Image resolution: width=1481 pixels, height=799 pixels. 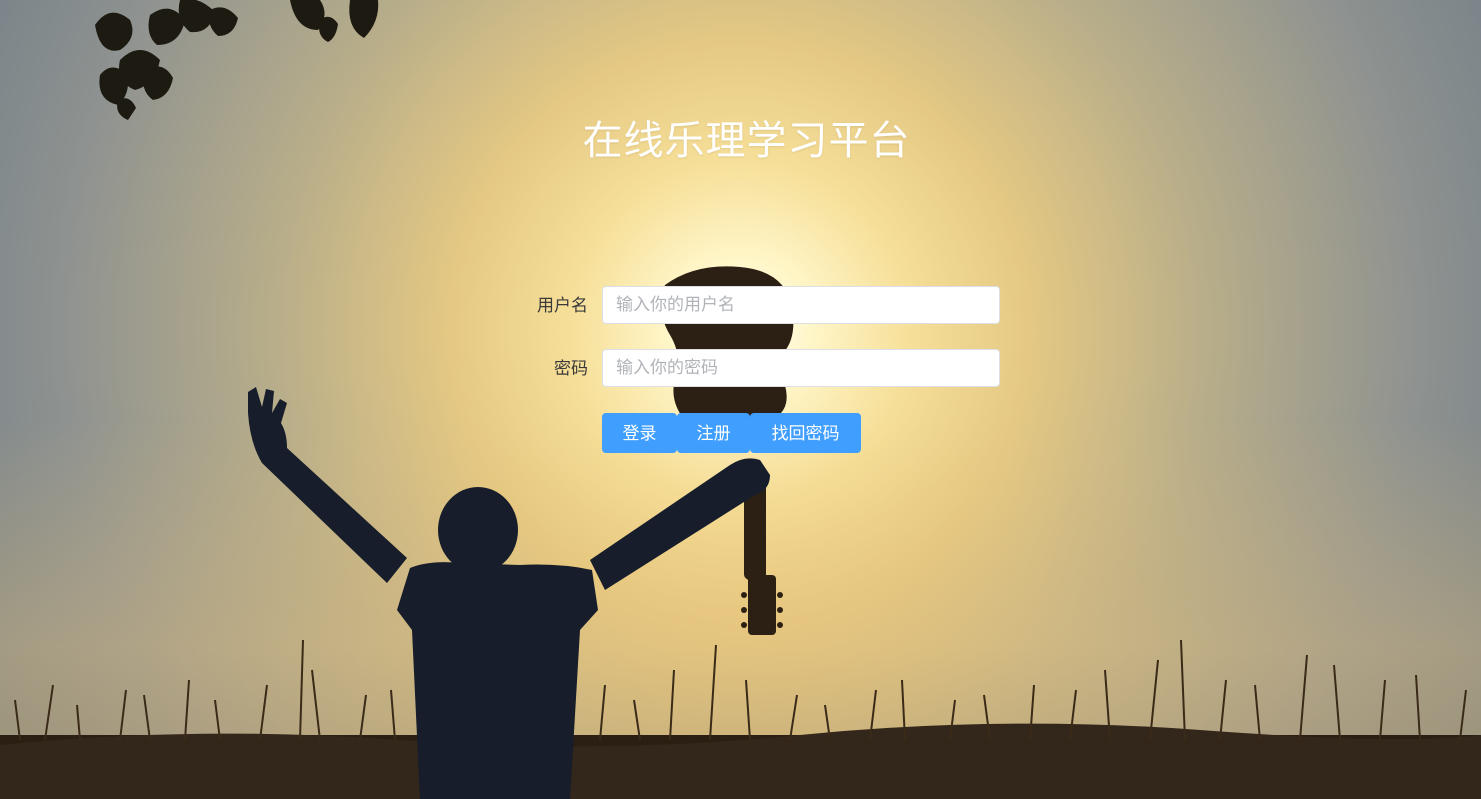 I want to click on grass-blades, so click(x=740, y=690).